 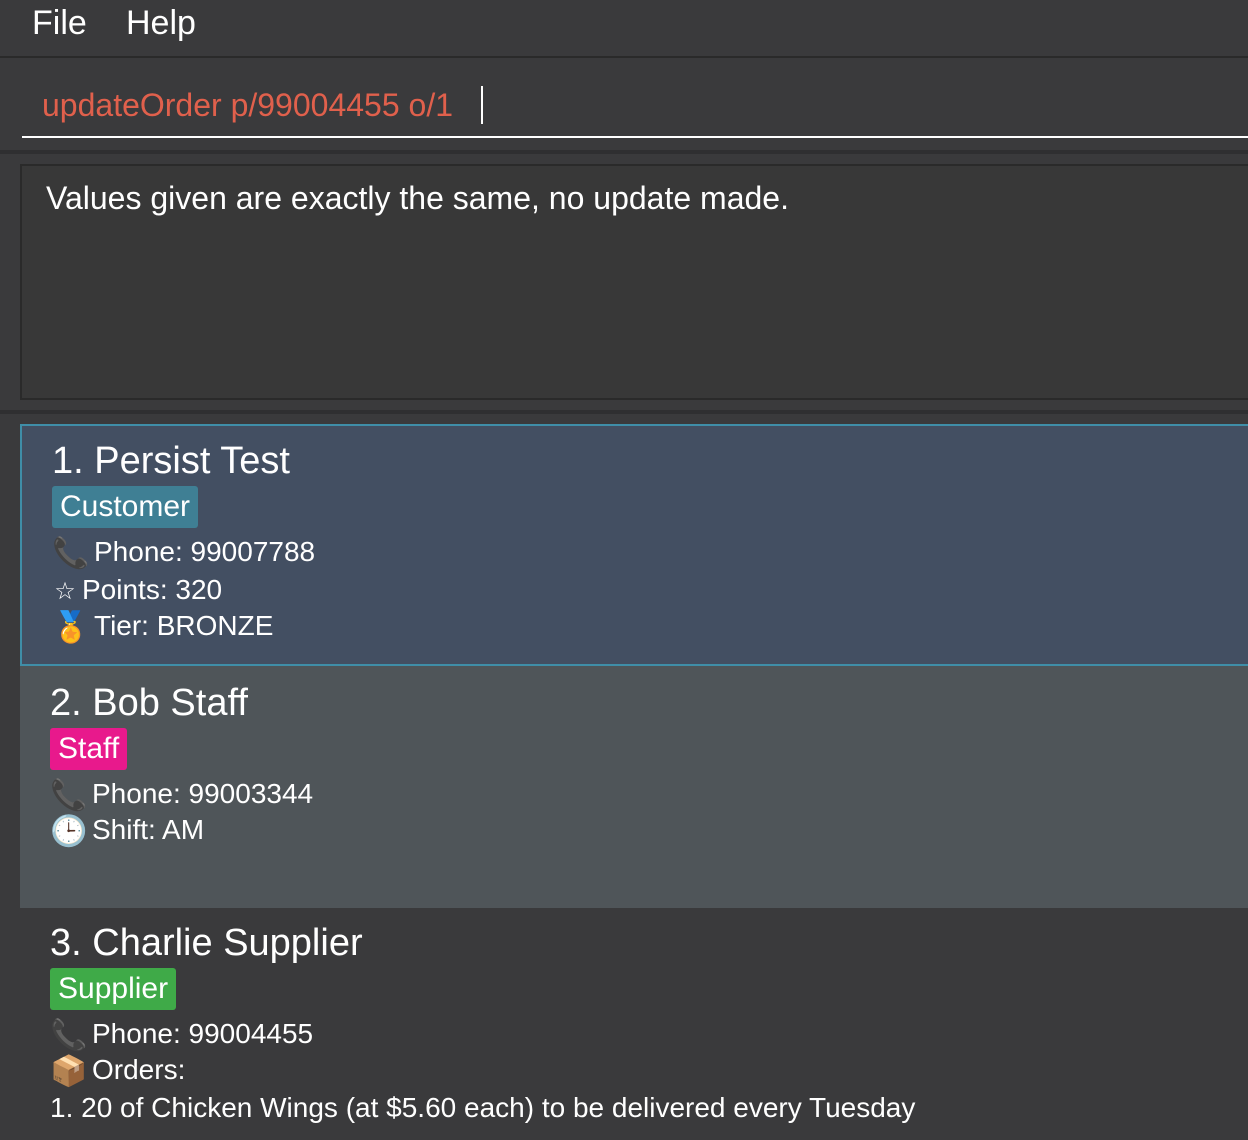 I want to click on menu-help: Help, so click(x=161, y=23).